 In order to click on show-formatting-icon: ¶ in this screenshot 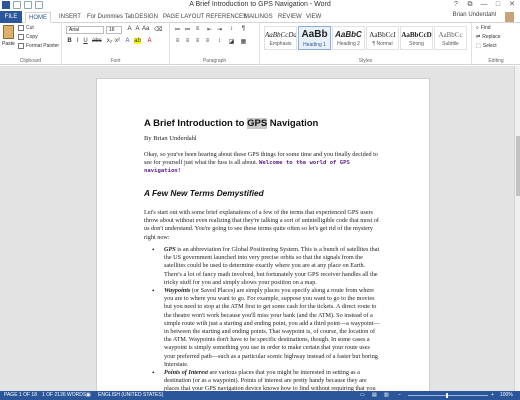, I will do `click(243, 29)`.